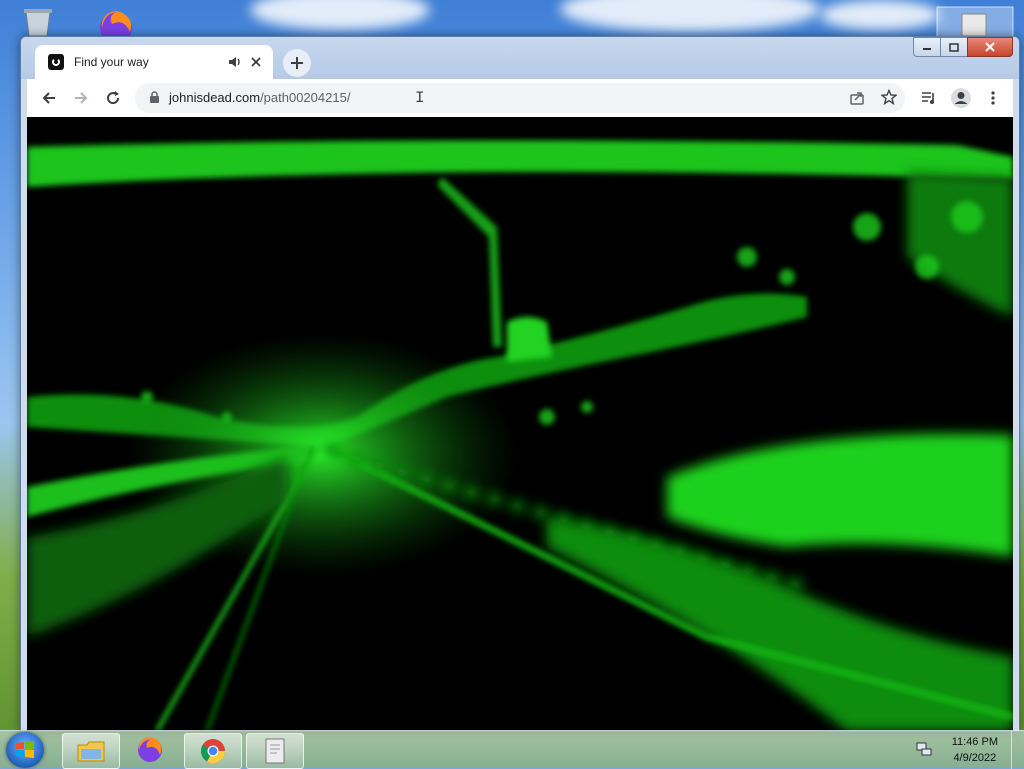 The height and width of the screenshot is (769, 1024). Describe the element at coordinates (215, 97) in the screenshot. I see `url-domain: johnisdead.com` at that location.